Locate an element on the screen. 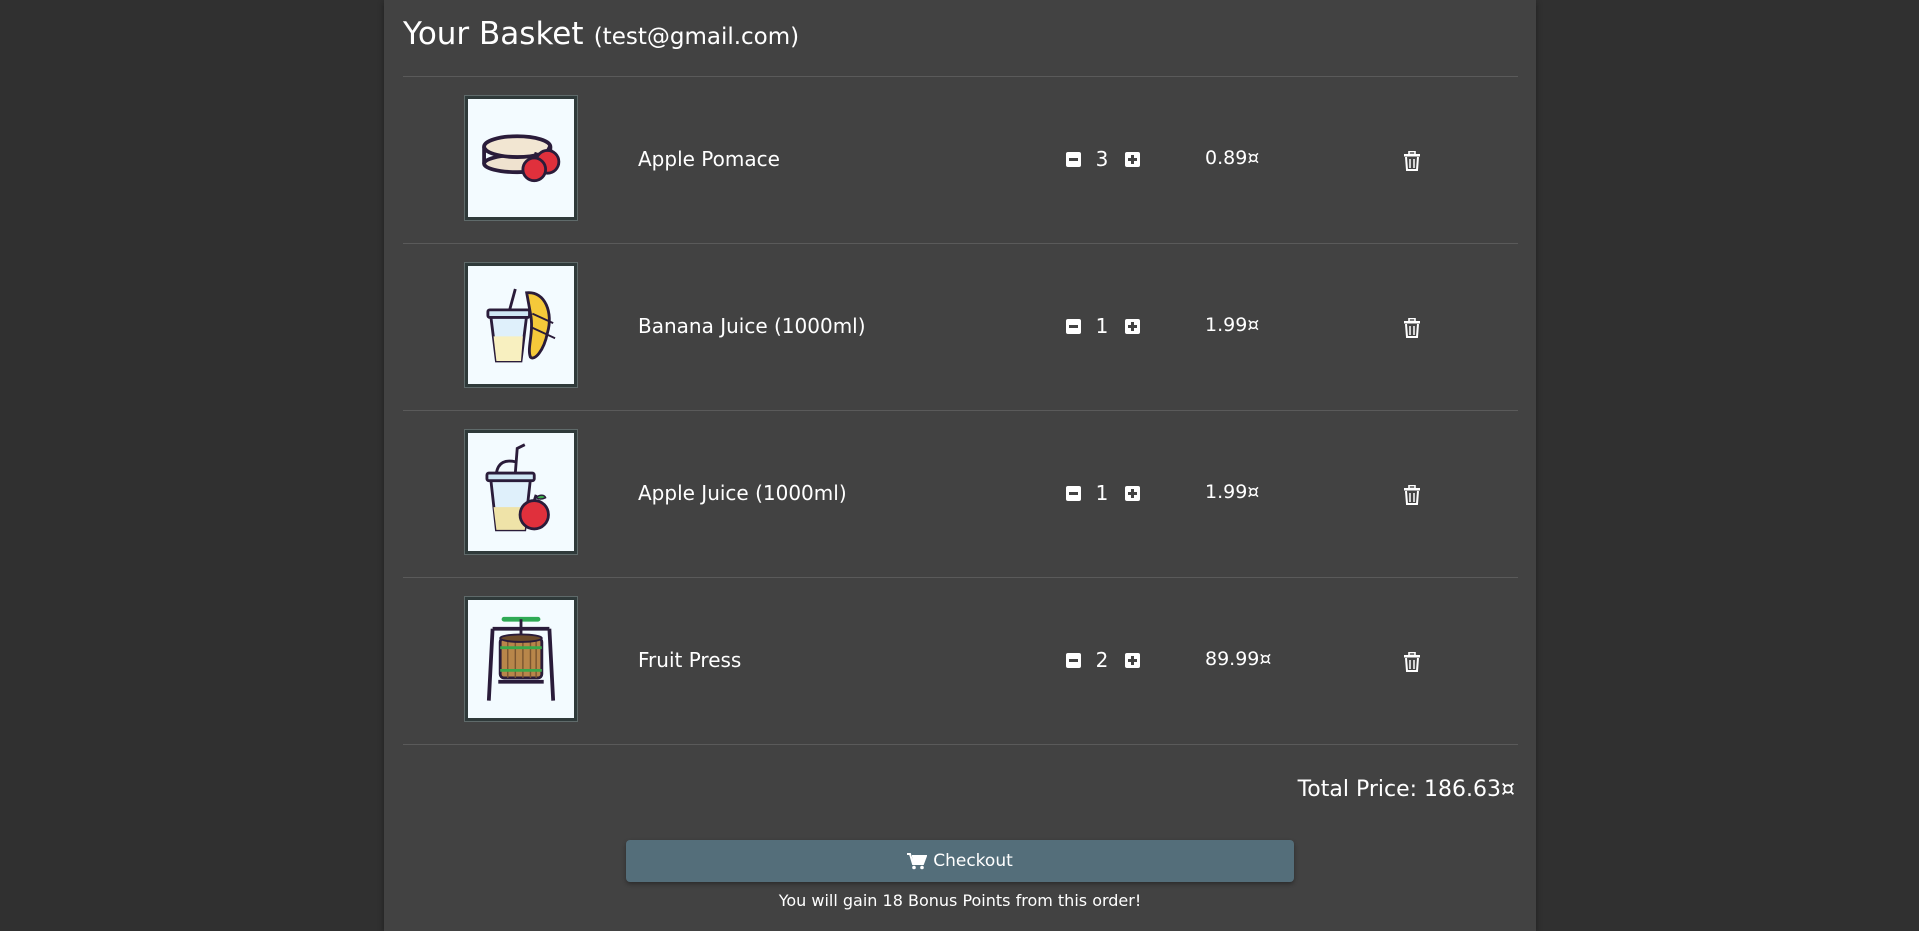  page-title: Your Basket (test@gmail.com) is located at coordinates (601, 33).